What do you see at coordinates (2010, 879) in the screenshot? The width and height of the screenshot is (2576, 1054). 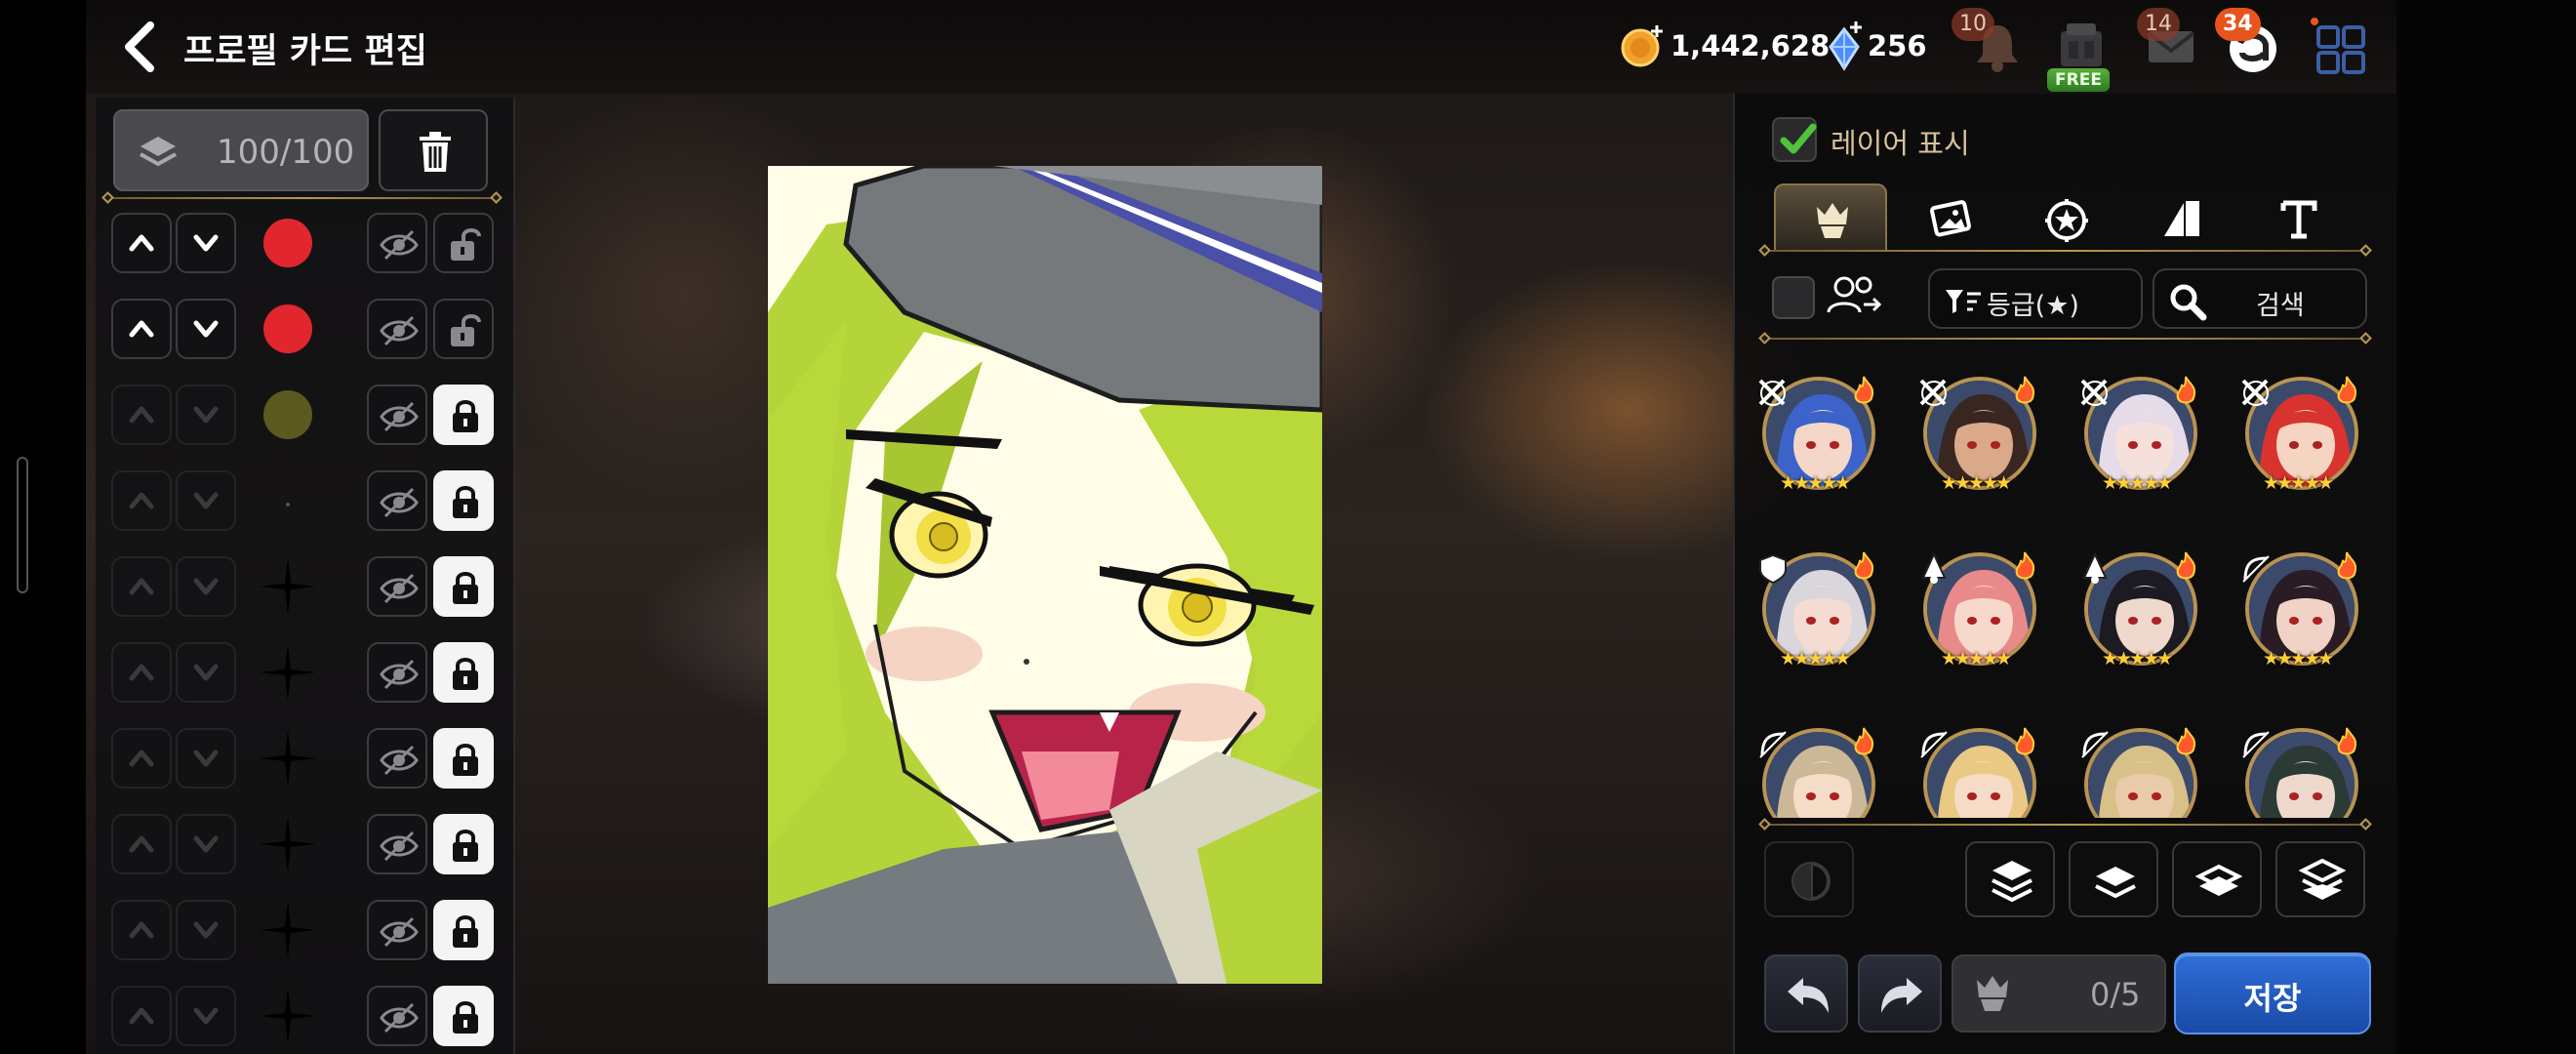 I see `bring-to-front-button` at bounding box center [2010, 879].